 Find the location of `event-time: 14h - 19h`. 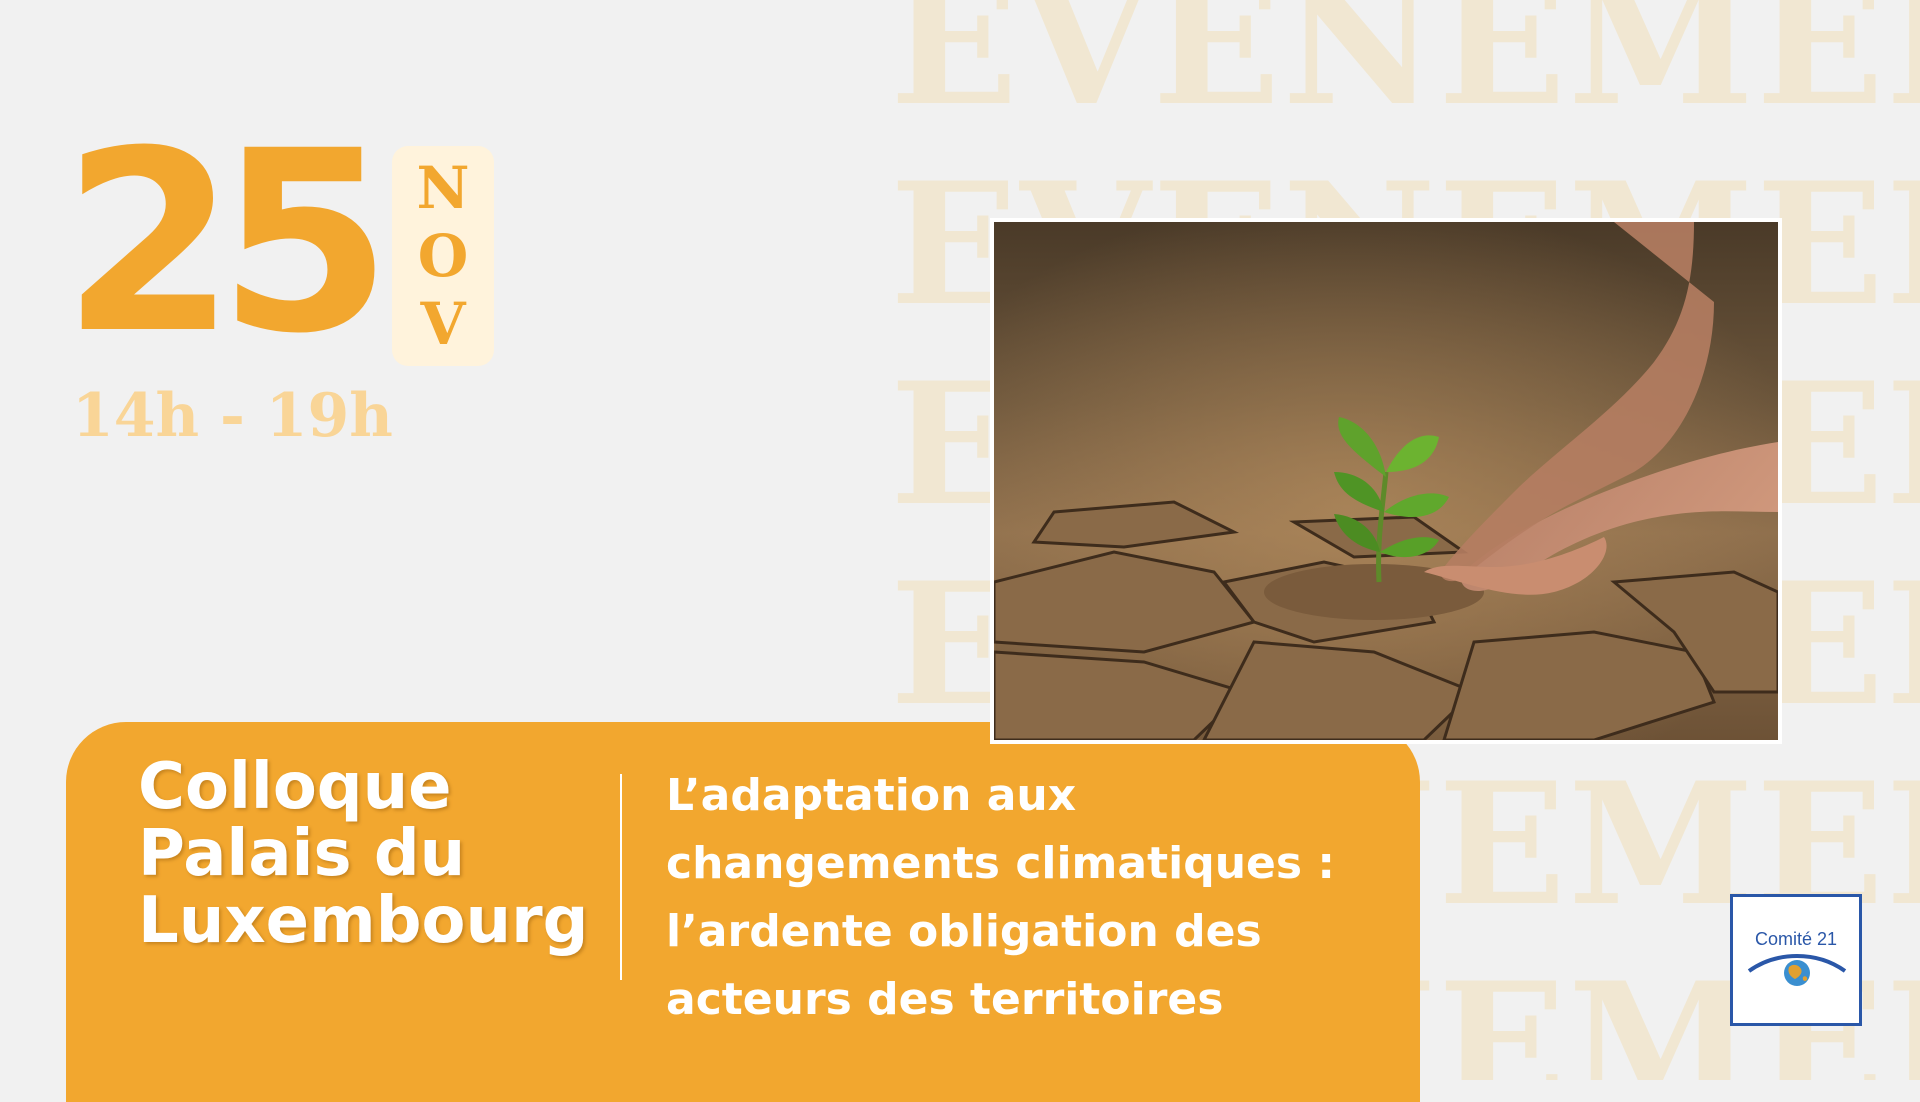

event-time: 14h - 19h is located at coordinates (232, 416).